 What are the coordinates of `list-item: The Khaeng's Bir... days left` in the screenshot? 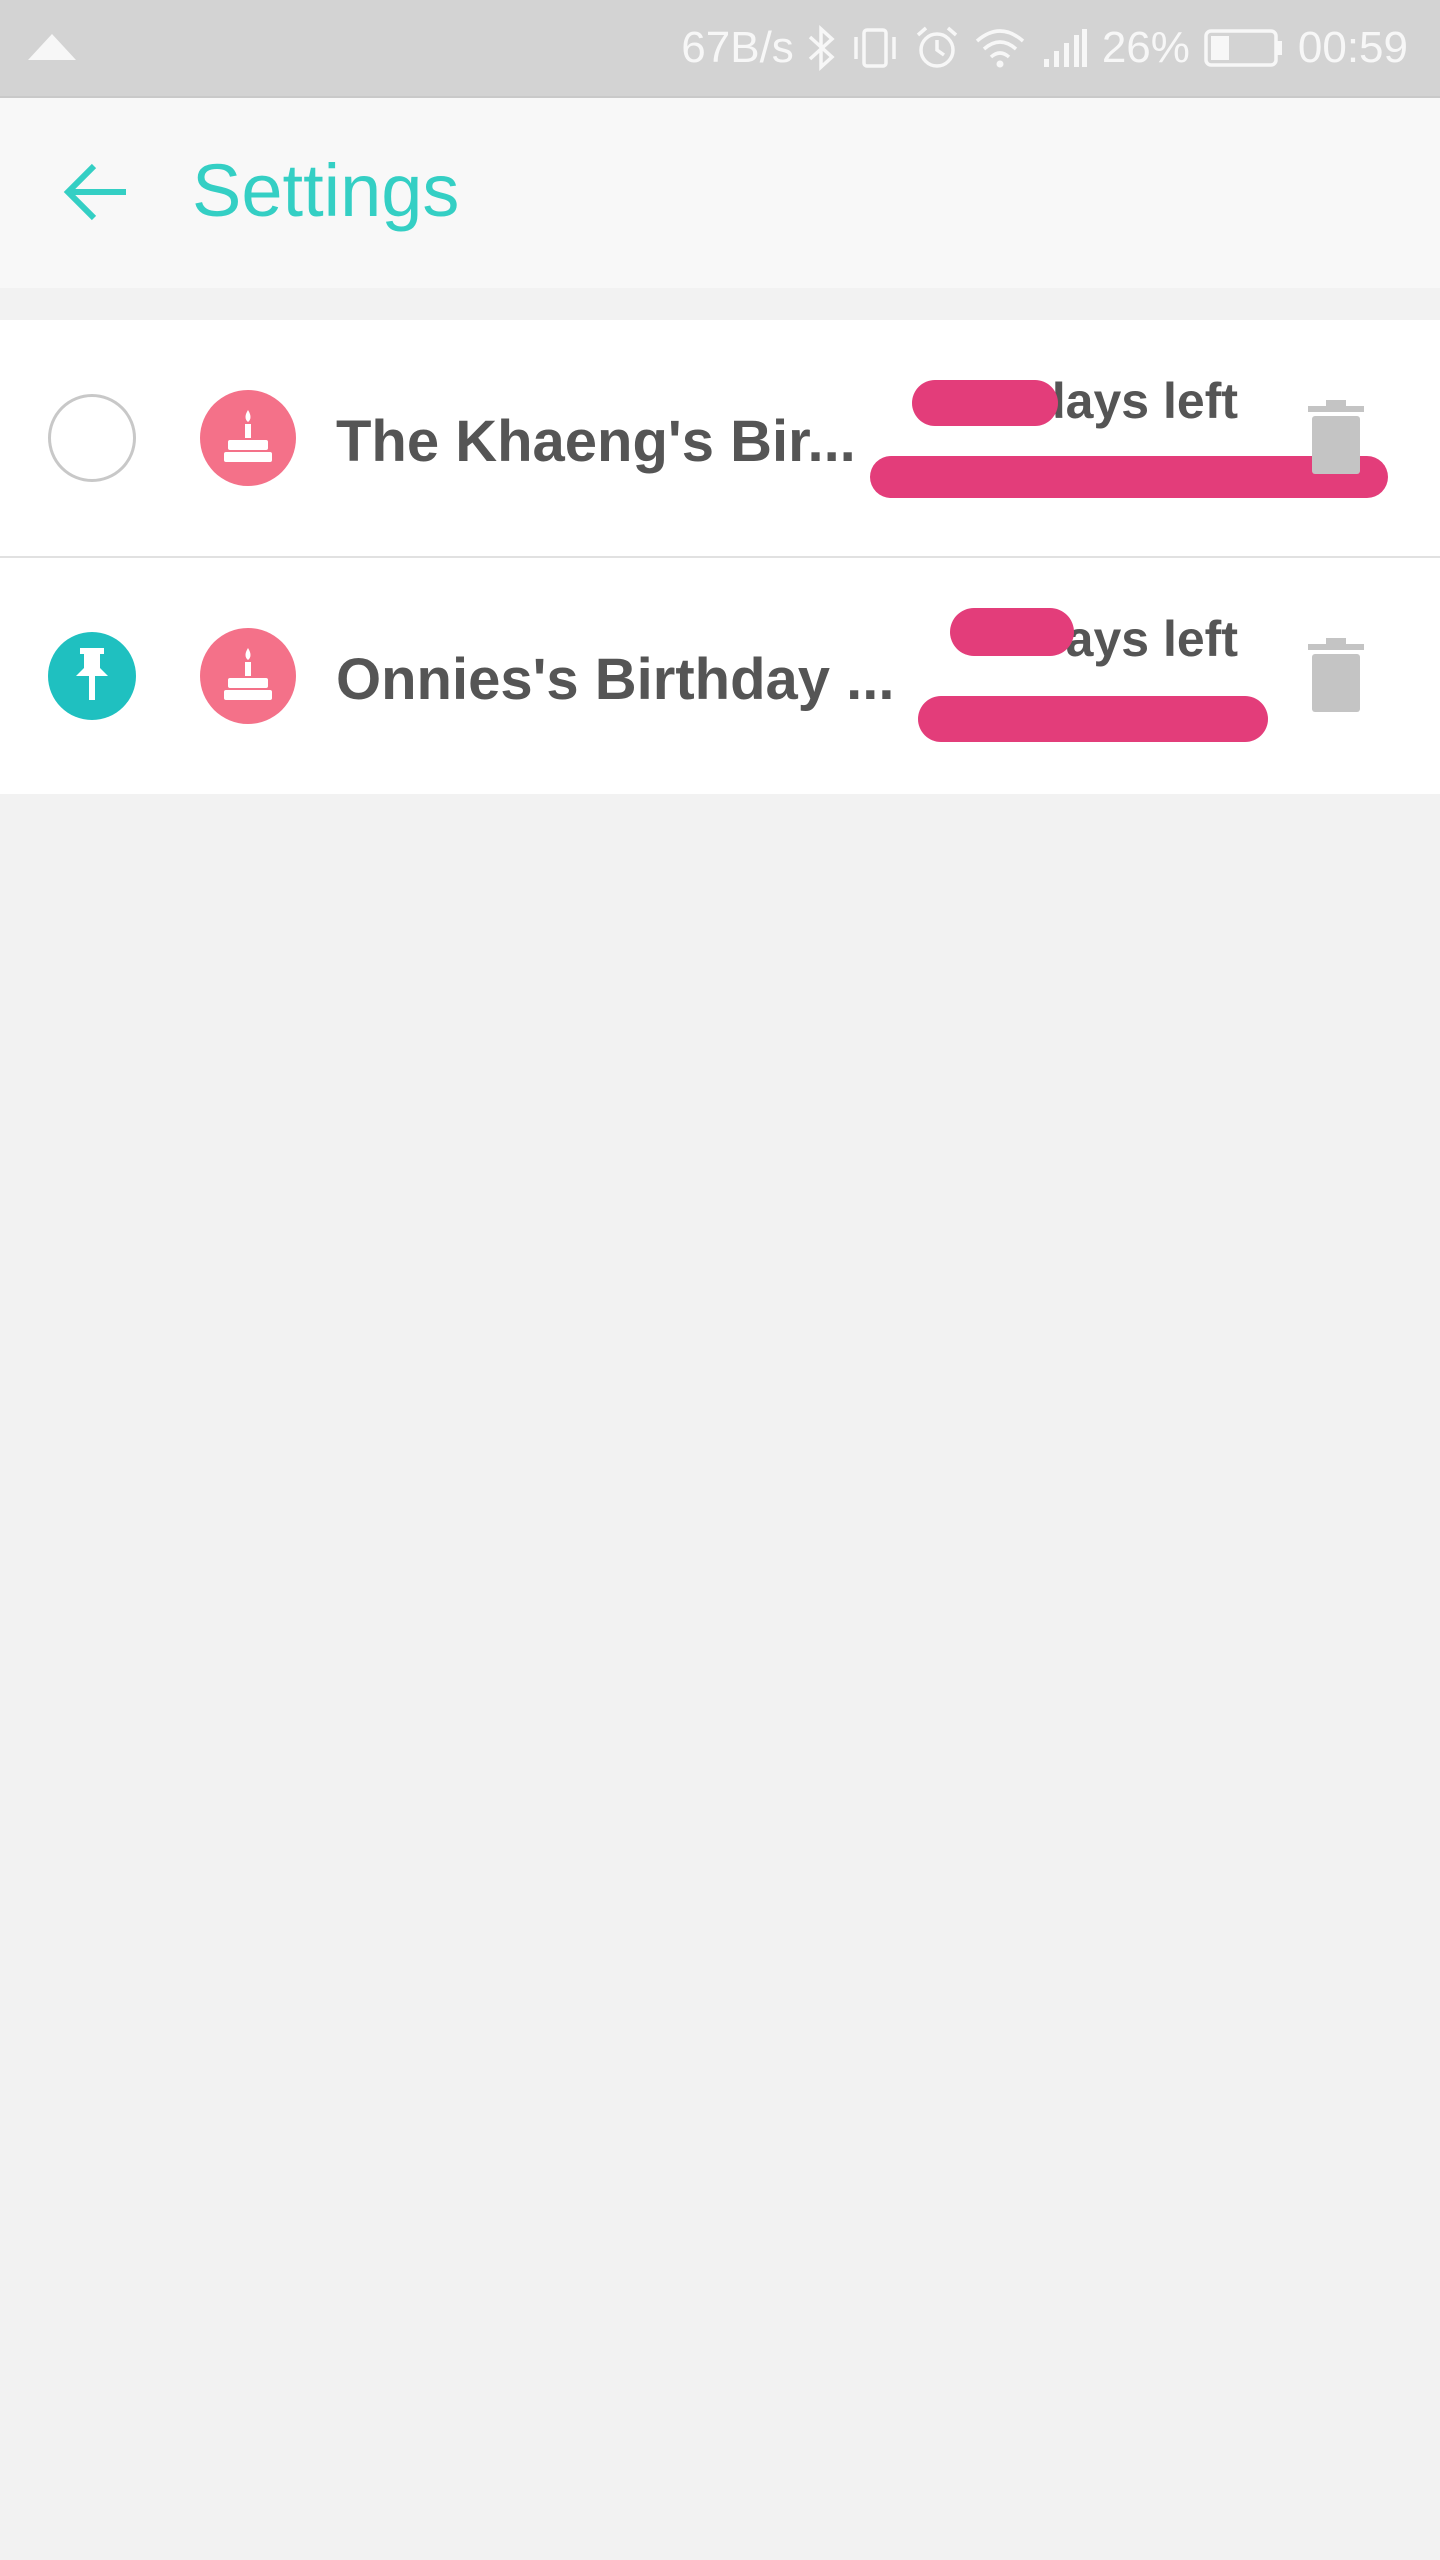 It's located at (720, 438).